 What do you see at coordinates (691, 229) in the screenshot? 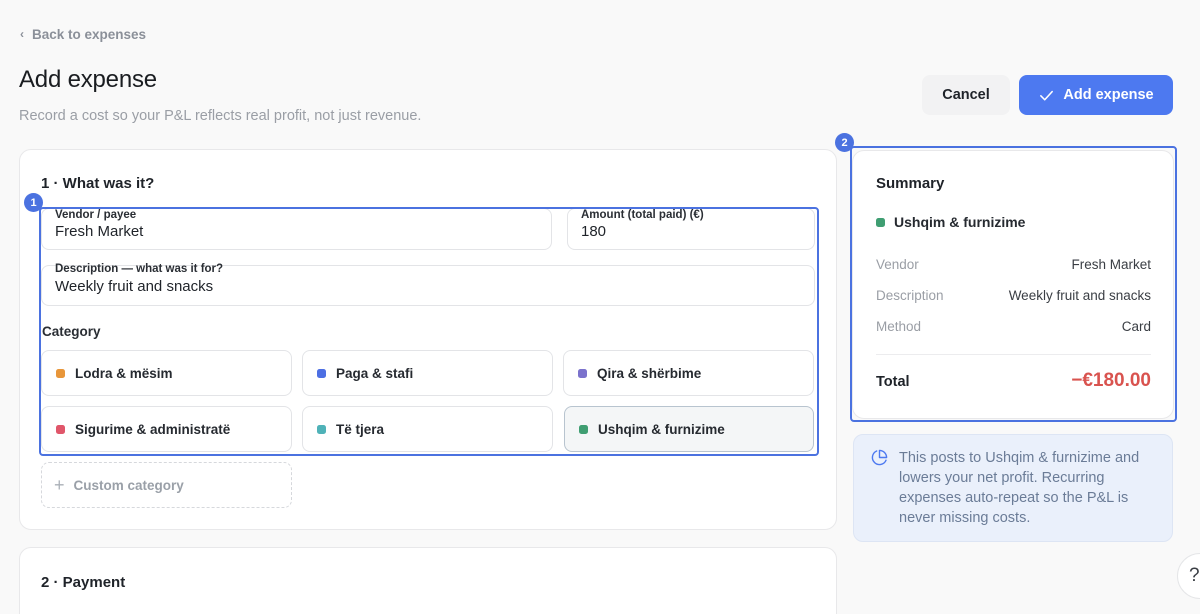
I see `amount-field: Amount (total paid) (€) 180` at bounding box center [691, 229].